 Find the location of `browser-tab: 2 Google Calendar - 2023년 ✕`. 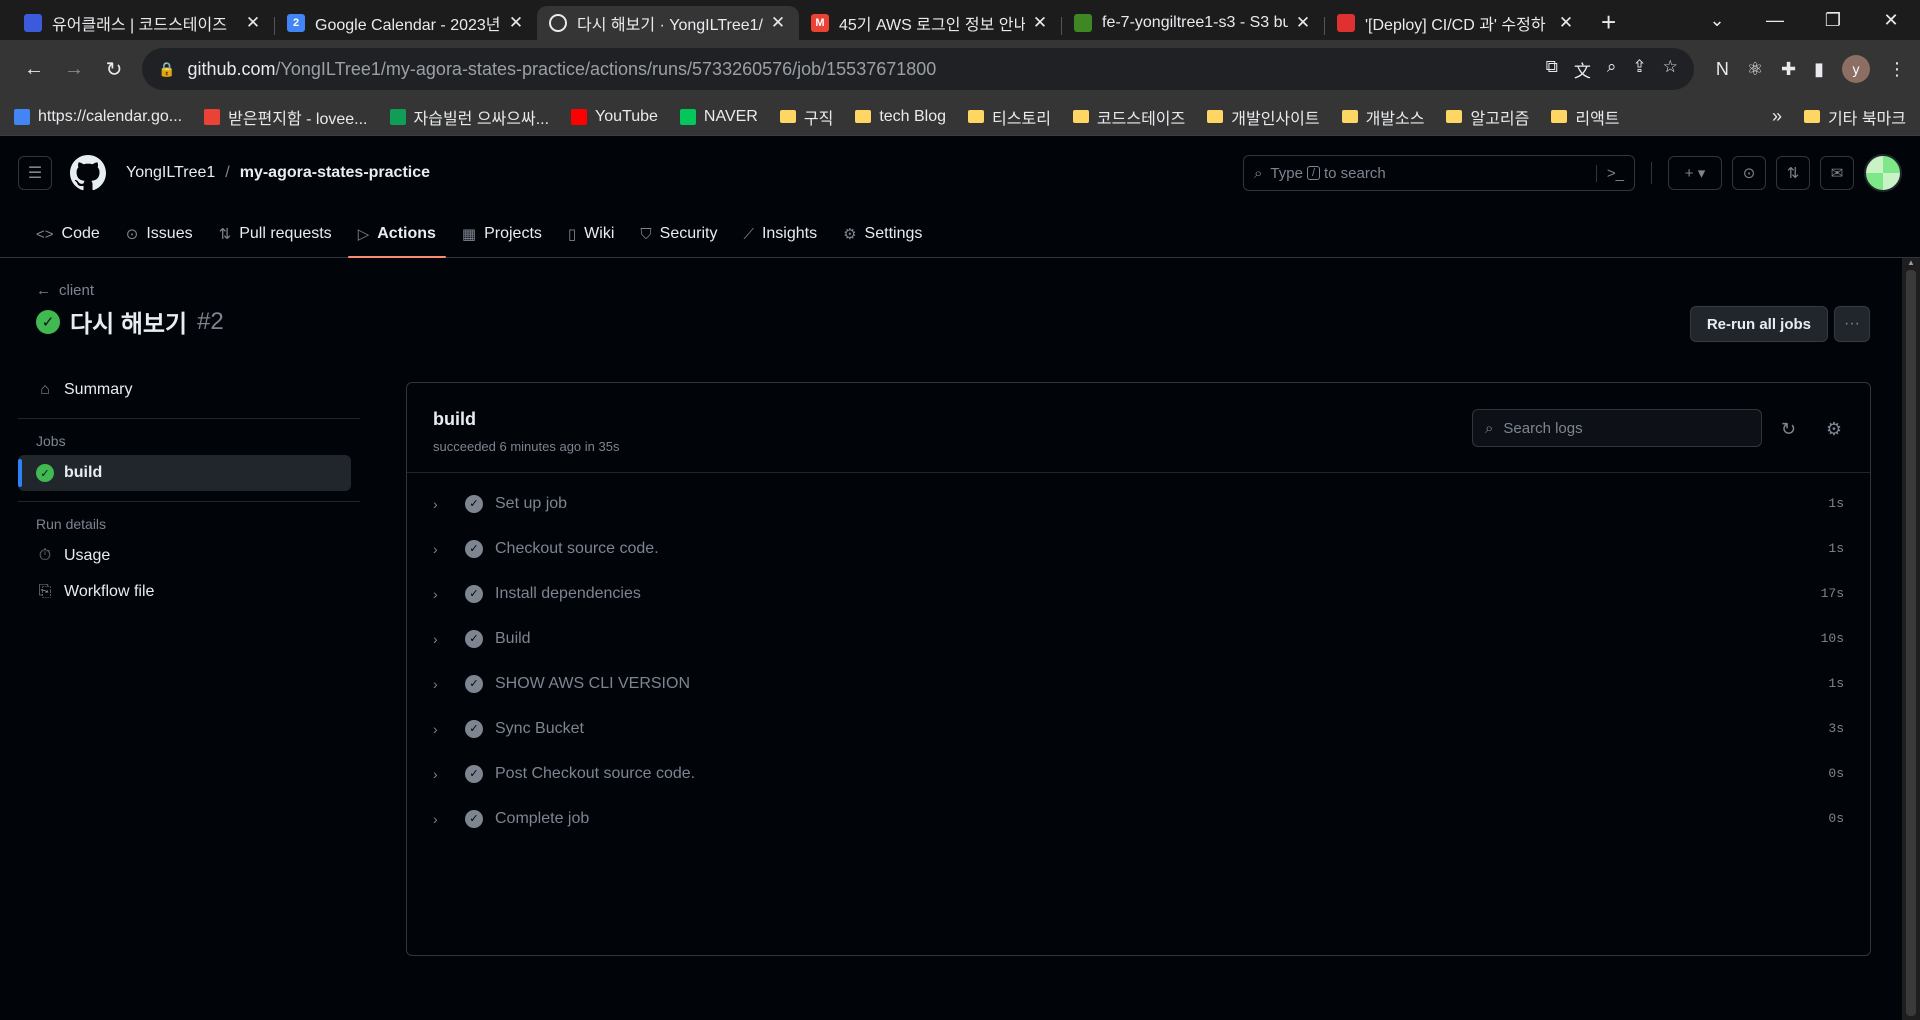

browser-tab: 2 Google Calendar - 2023년 ✕ is located at coordinates (406, 23).